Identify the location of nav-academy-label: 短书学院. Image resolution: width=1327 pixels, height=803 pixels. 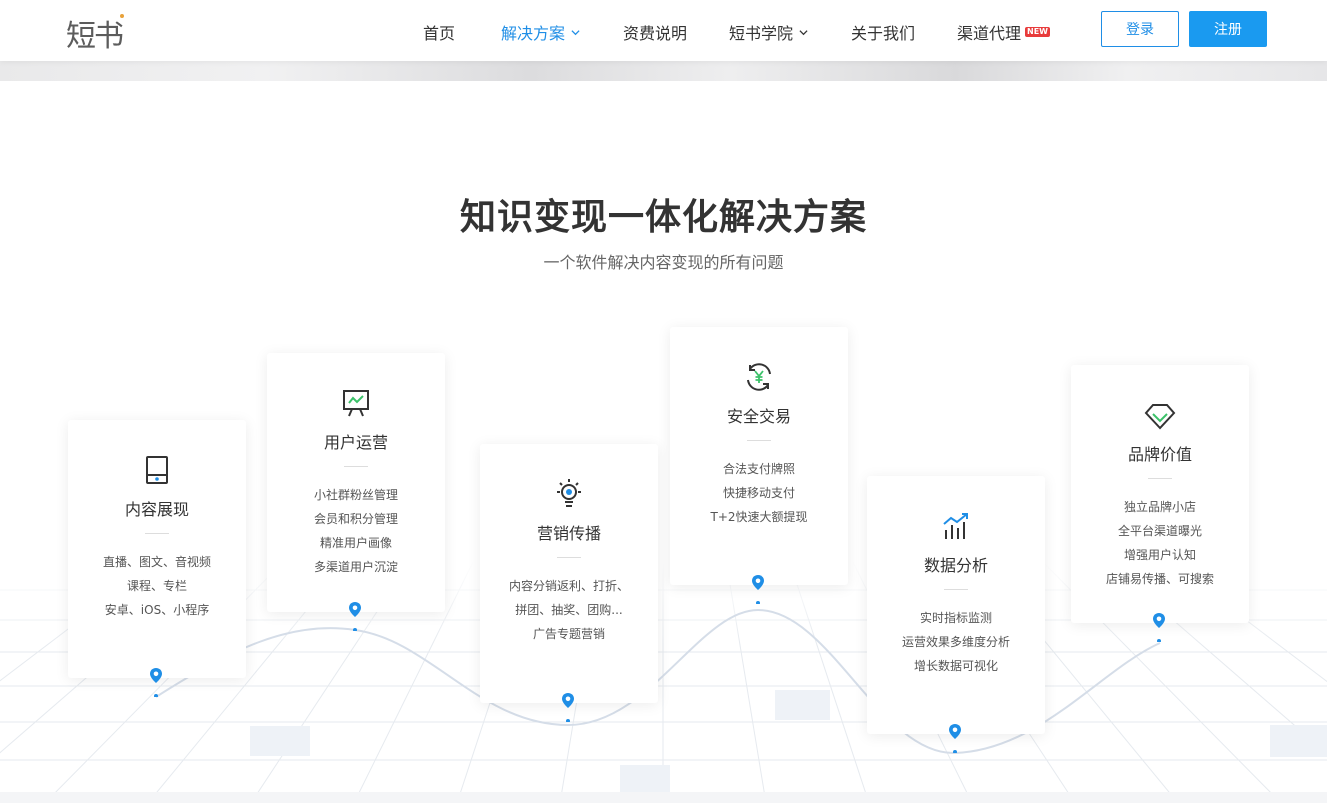
(761, 33).